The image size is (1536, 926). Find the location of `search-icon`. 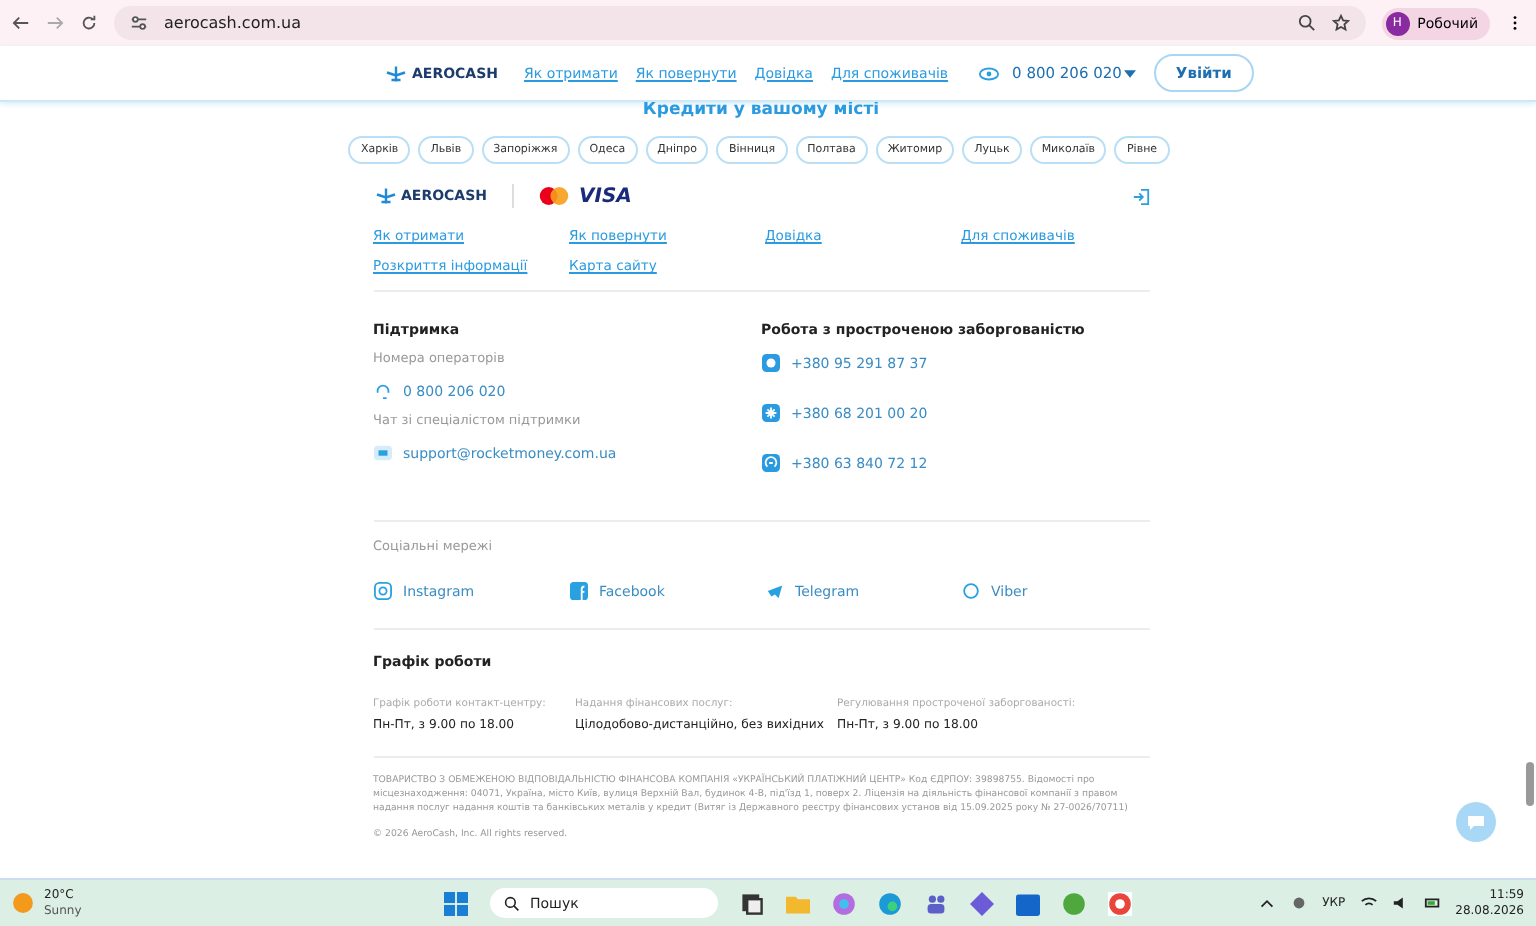

search-icon is located at coordinates (512, 903).